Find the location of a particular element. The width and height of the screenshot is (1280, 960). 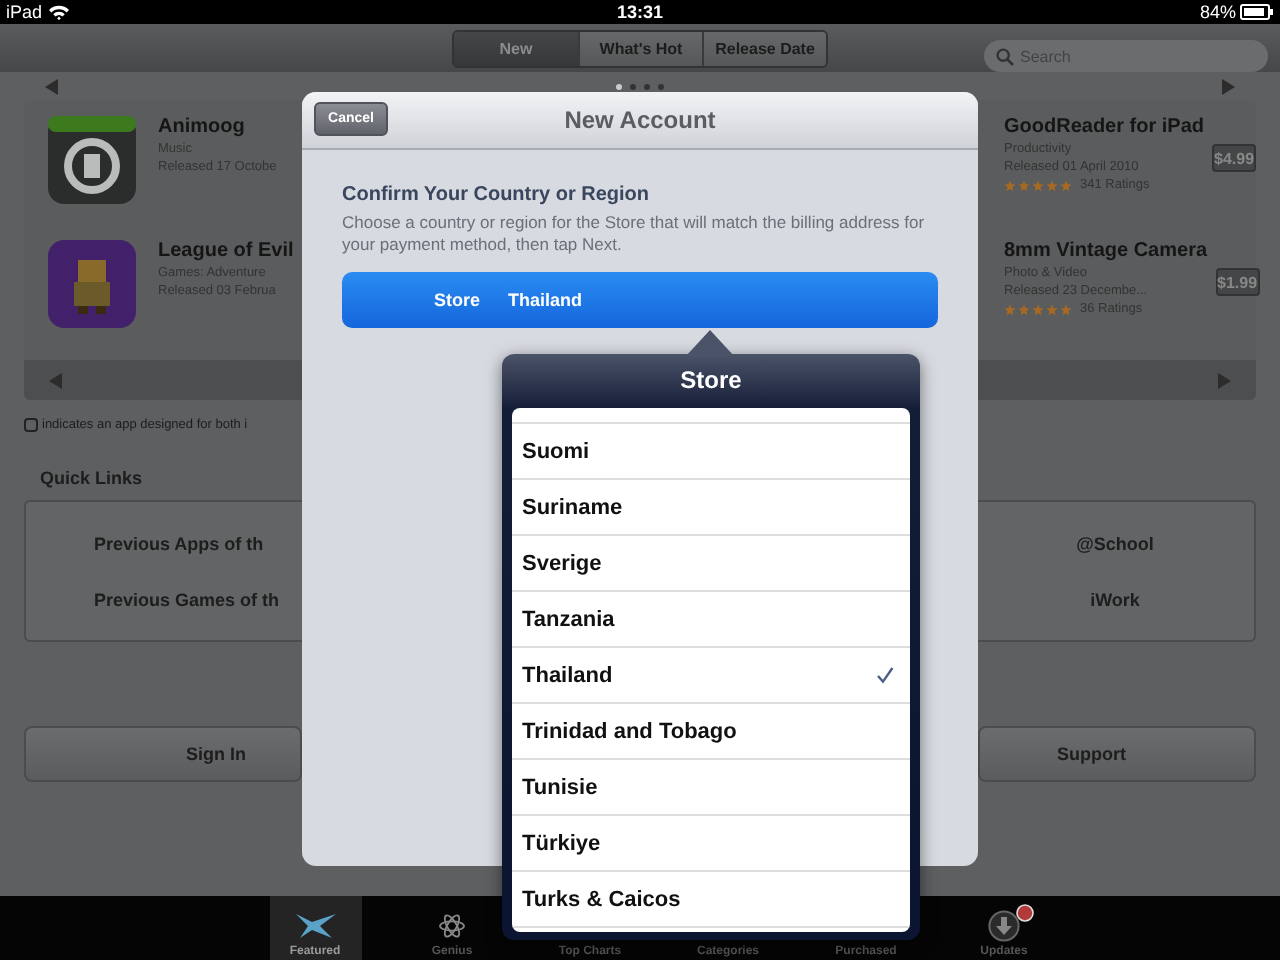

atom-icon is located at coordinates (452, 926).